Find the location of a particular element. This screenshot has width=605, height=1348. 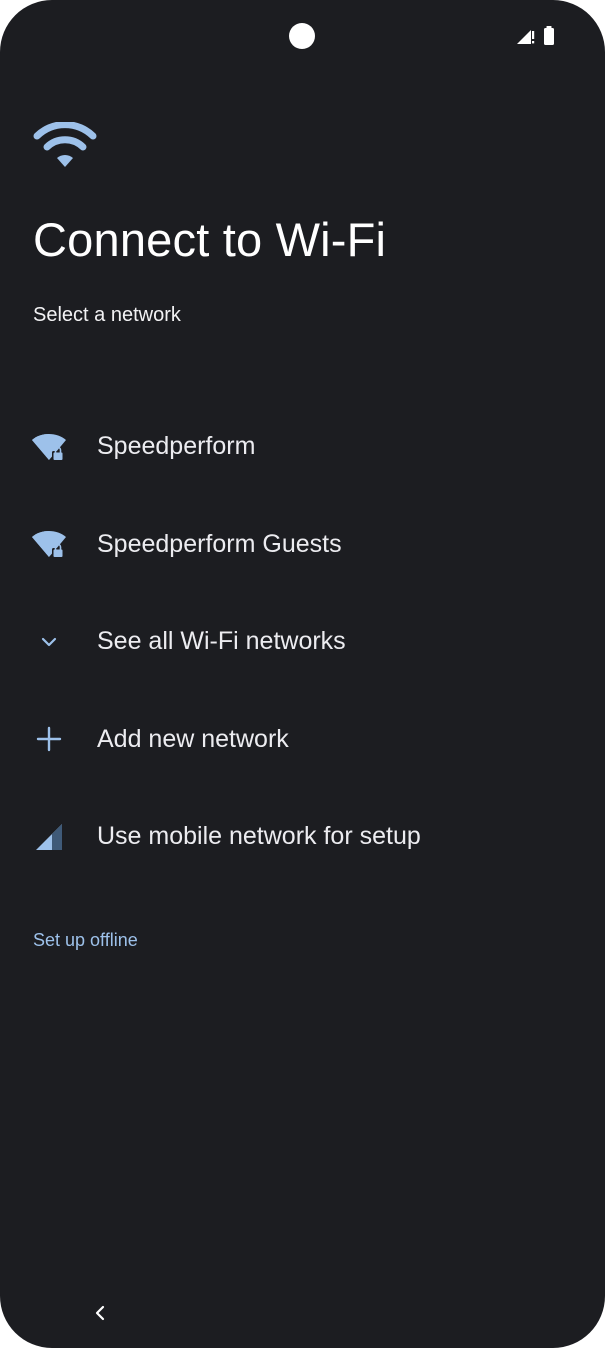

cellular-signal-icon is located at coordinates (49, 837).